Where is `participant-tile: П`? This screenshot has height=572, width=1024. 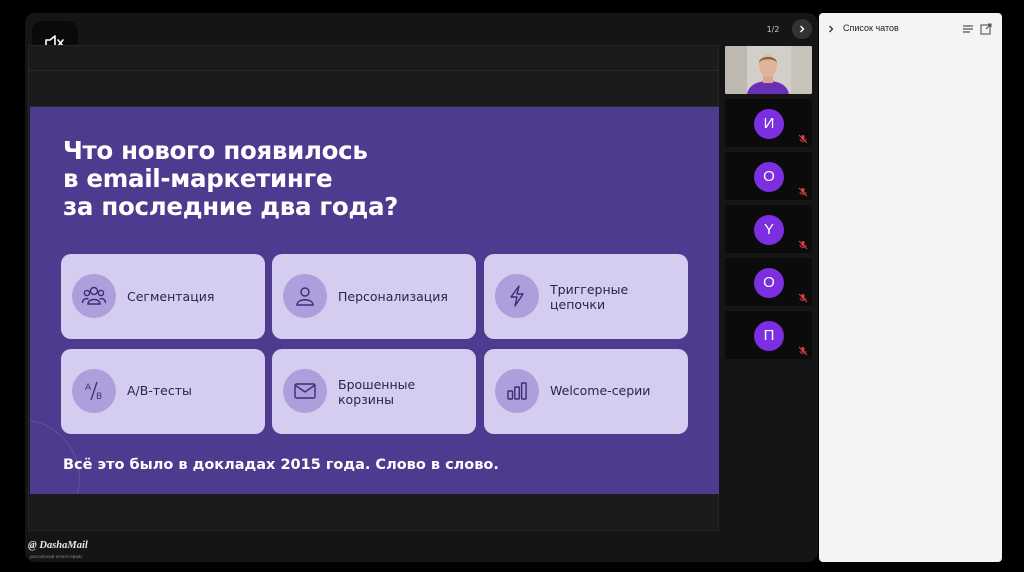 participant-tile: П is located at coordinates (768, 335).